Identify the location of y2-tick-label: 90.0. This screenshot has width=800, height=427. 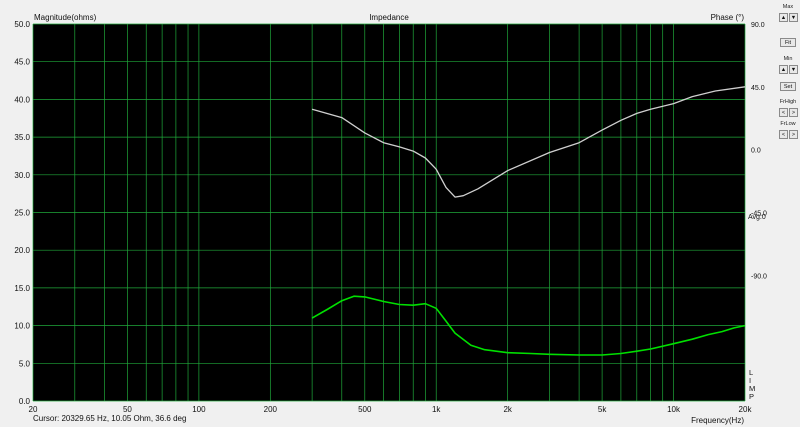
(758, 25).